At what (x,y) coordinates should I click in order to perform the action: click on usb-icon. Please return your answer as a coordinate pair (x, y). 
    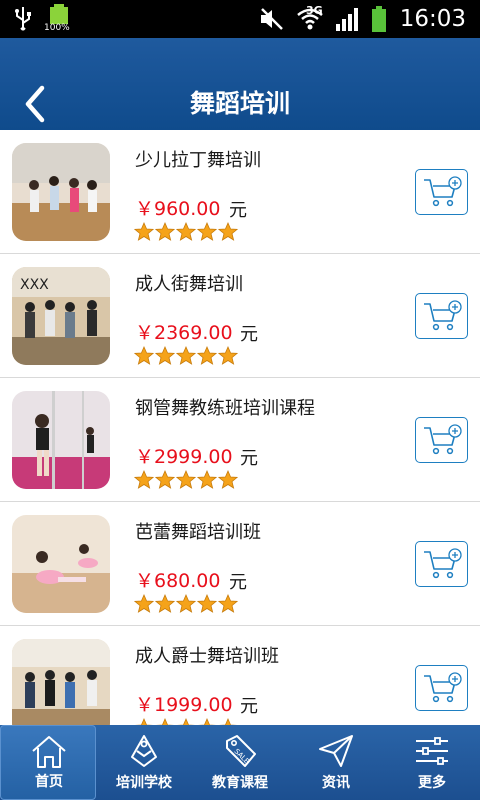
    Looking at the image, I should click on (23, 19).